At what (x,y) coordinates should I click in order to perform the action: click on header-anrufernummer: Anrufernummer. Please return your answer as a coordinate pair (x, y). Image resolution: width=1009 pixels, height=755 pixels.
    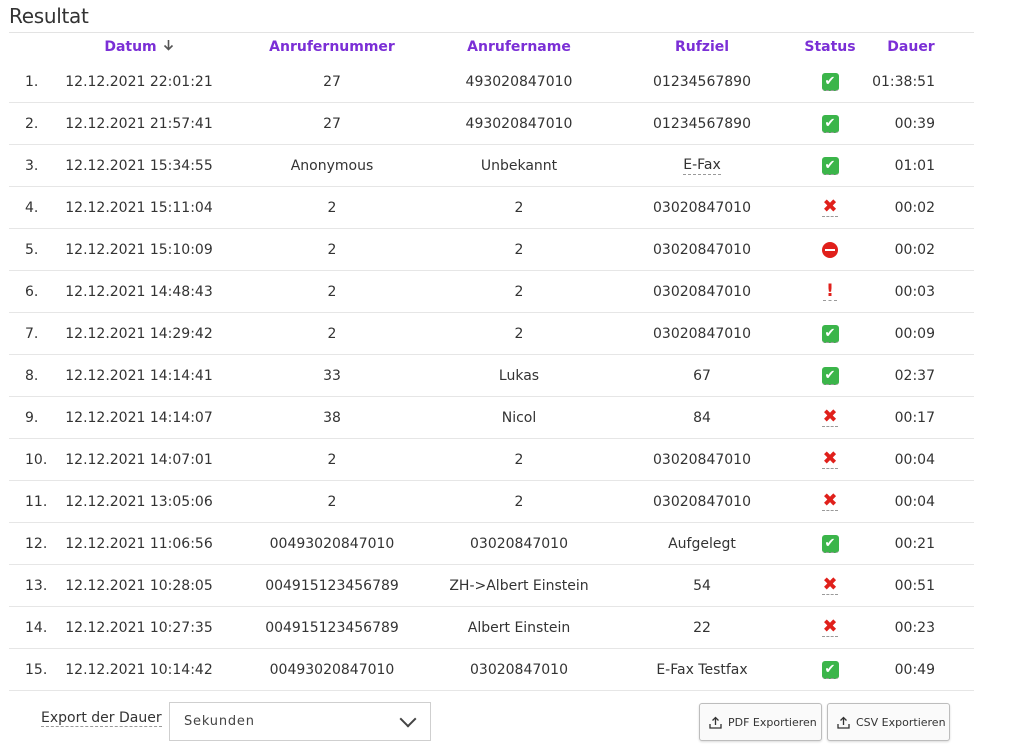
    Looking at the image, I should click on (332, 47).